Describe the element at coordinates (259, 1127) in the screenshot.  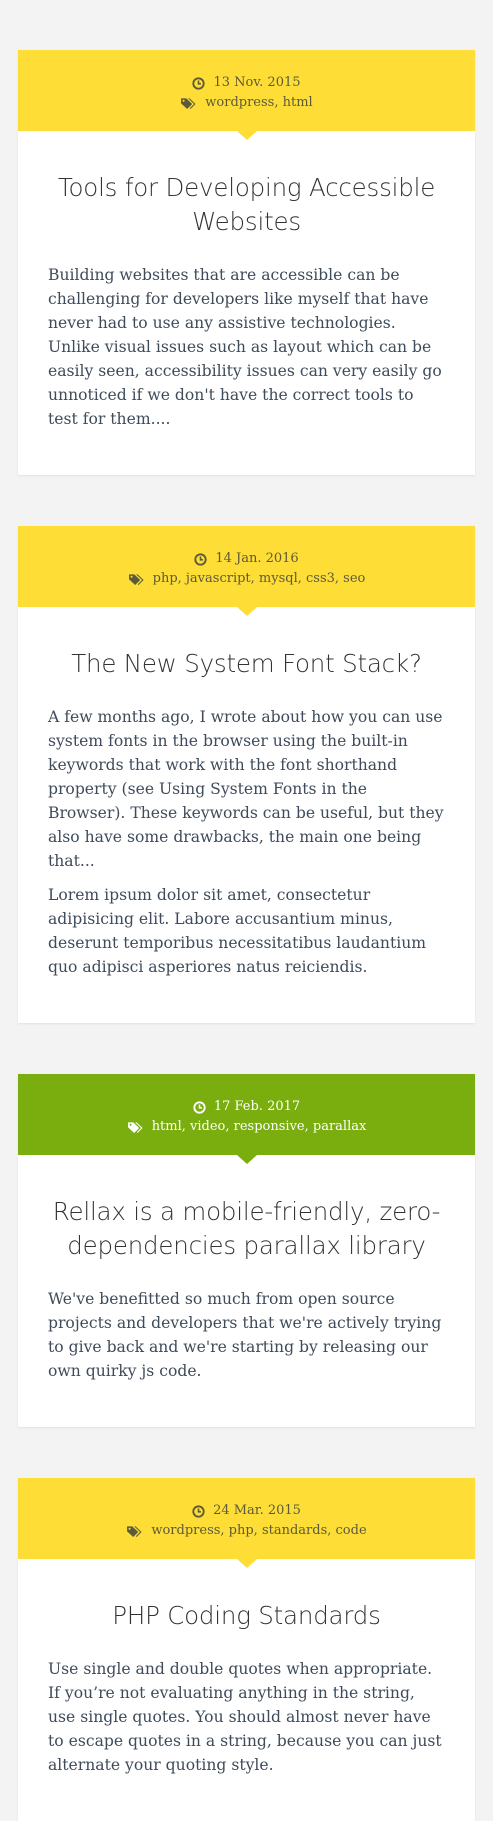
I see `post-tags: html, video, responsive, parallax` at that location.